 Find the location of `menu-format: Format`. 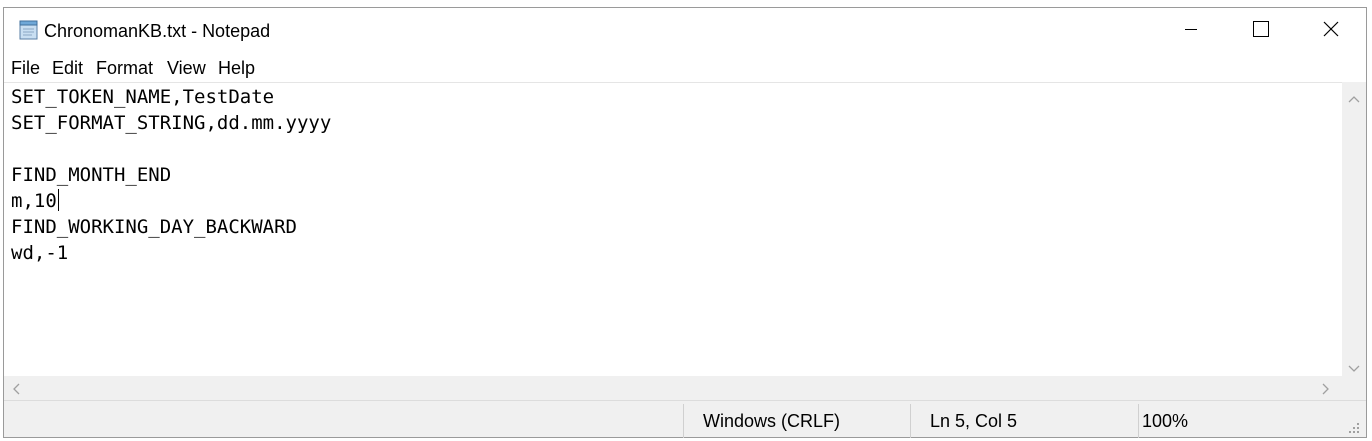

menu-format: Format is located at coordinates (124, 68).